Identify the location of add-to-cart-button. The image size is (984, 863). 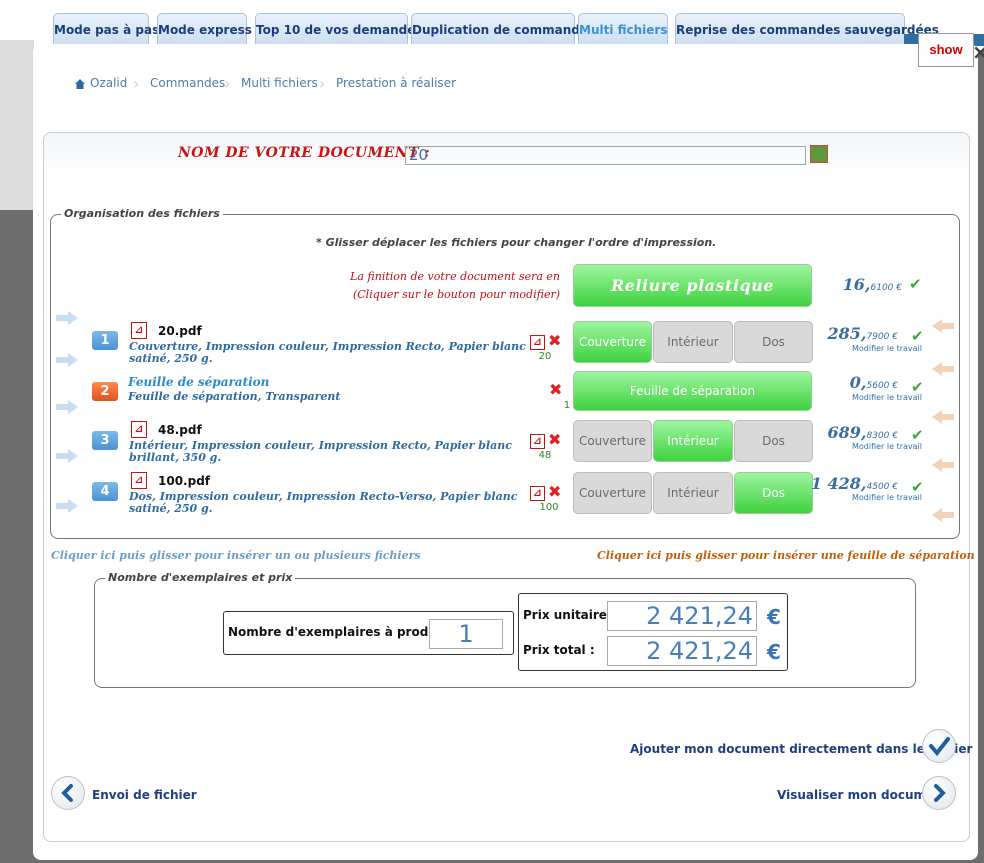
(939, 746).